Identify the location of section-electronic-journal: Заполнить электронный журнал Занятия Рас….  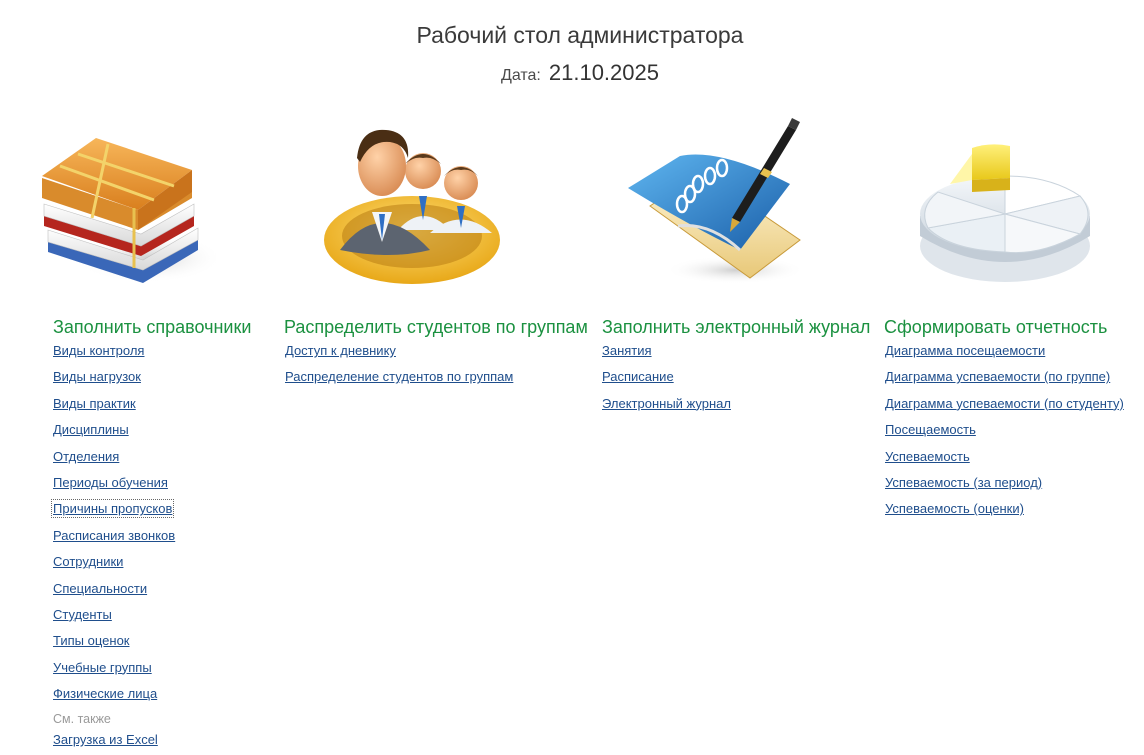
(736, 264).